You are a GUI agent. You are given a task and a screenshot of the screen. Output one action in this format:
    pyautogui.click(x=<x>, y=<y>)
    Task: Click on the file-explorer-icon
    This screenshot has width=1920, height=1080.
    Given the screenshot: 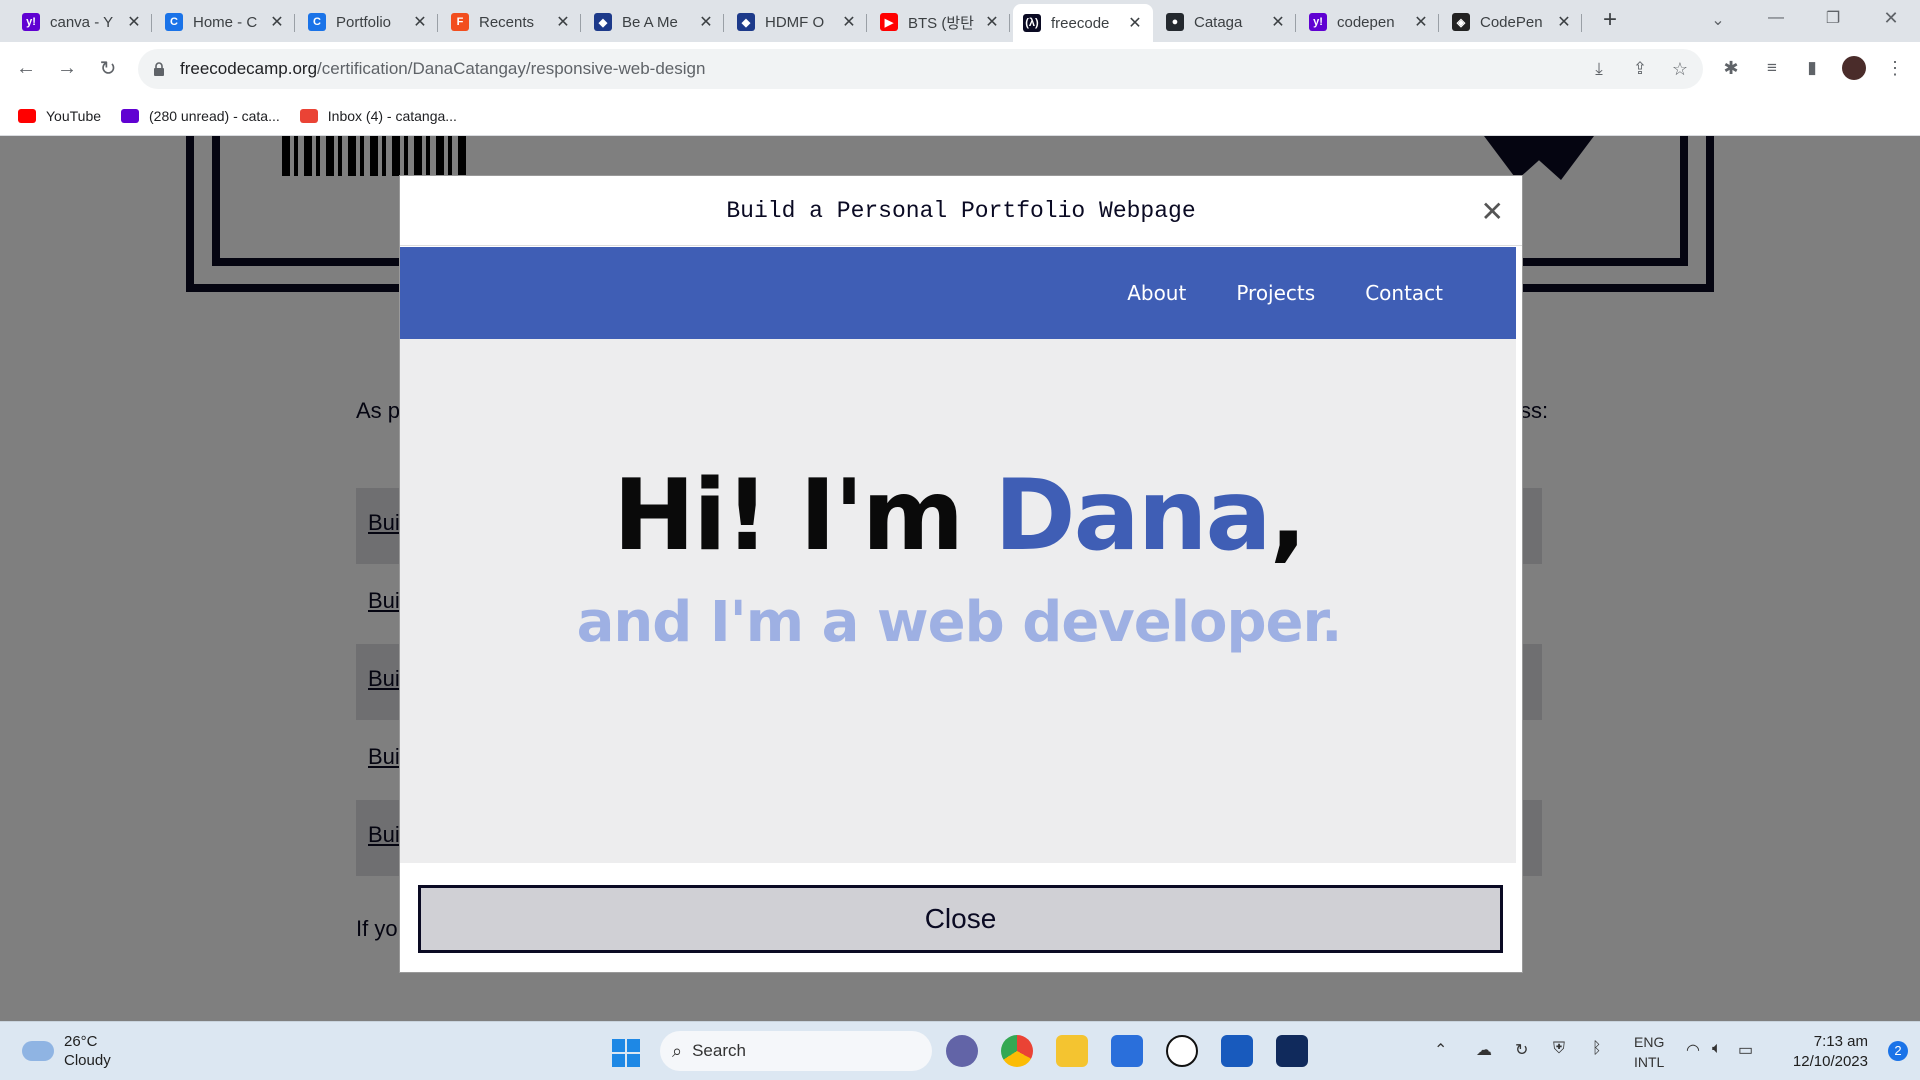 What is the action you would take?
    pyautogui.click(x=1072, y=1051)
    